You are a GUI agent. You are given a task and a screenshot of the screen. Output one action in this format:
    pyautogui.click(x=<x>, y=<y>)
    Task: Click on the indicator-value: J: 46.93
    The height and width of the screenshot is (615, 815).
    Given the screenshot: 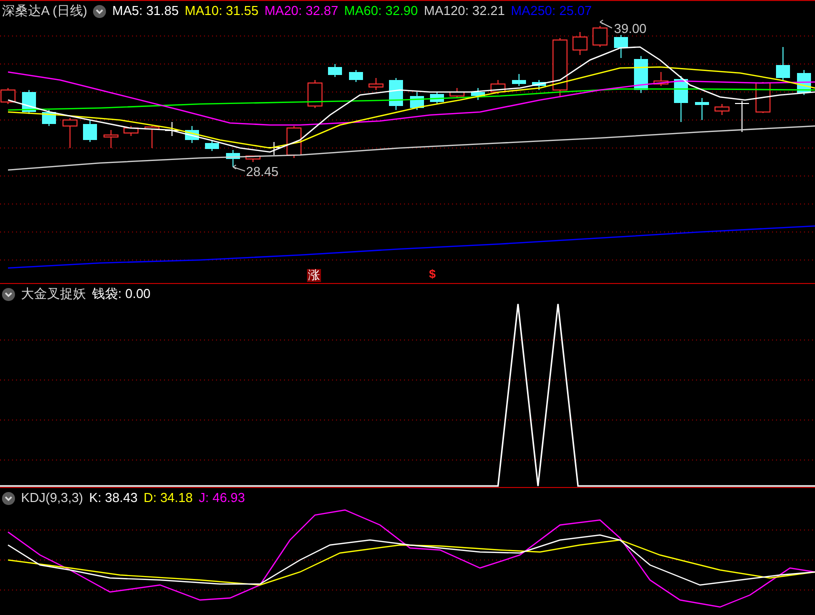 What is the action you would take?
    pyautogui.click(x=221, y=498)
    